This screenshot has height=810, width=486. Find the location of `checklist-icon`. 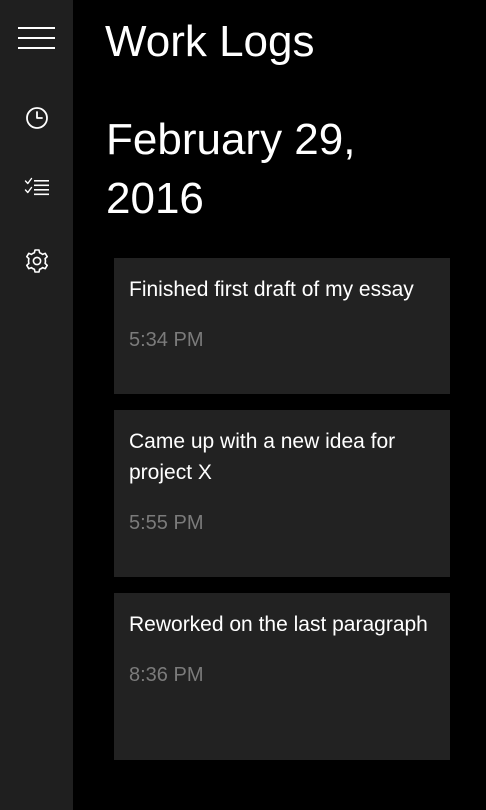

checklist-icon is located at coordinates (36, 186).